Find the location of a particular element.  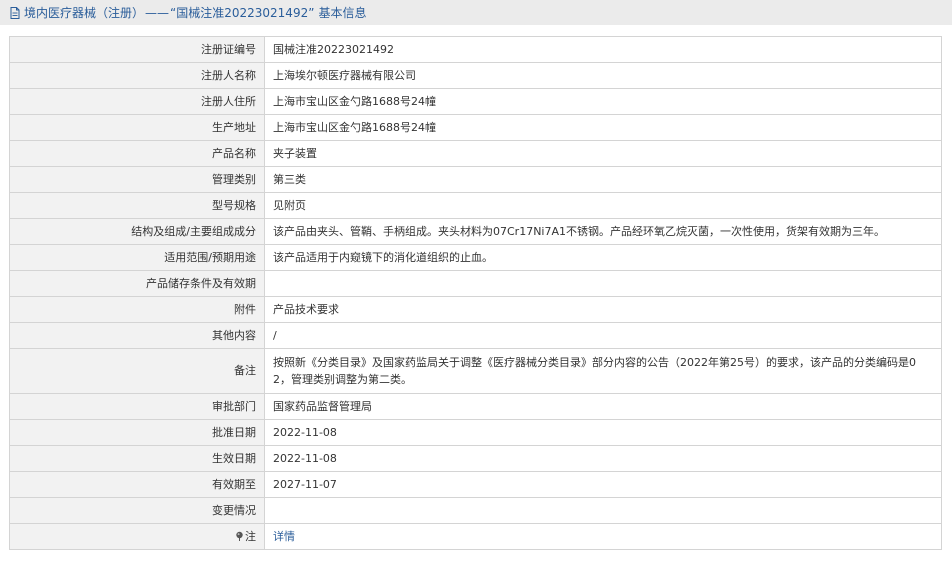

row-value: 第三类 is located at coordinates (603, 179).